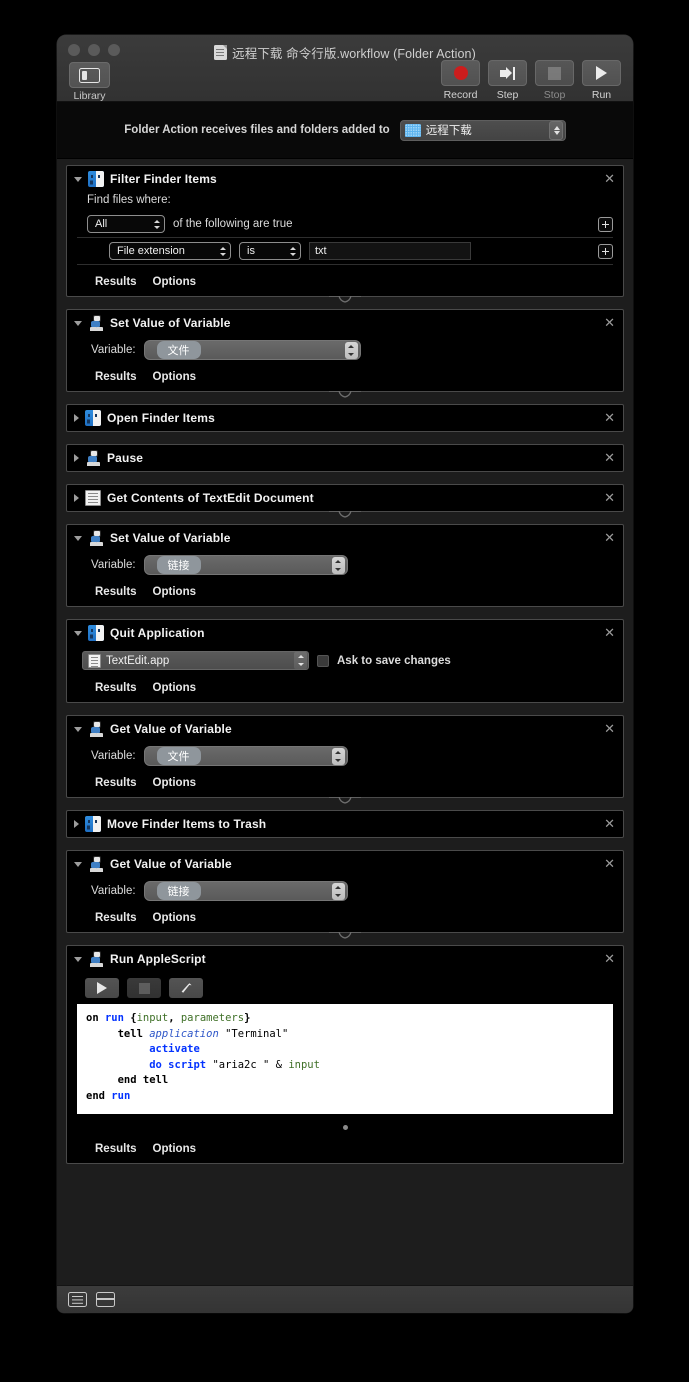  What do you see at coordinates (144, 988) in the screenshot?
I see `stop-script-button` at bounding box center [144, 988].